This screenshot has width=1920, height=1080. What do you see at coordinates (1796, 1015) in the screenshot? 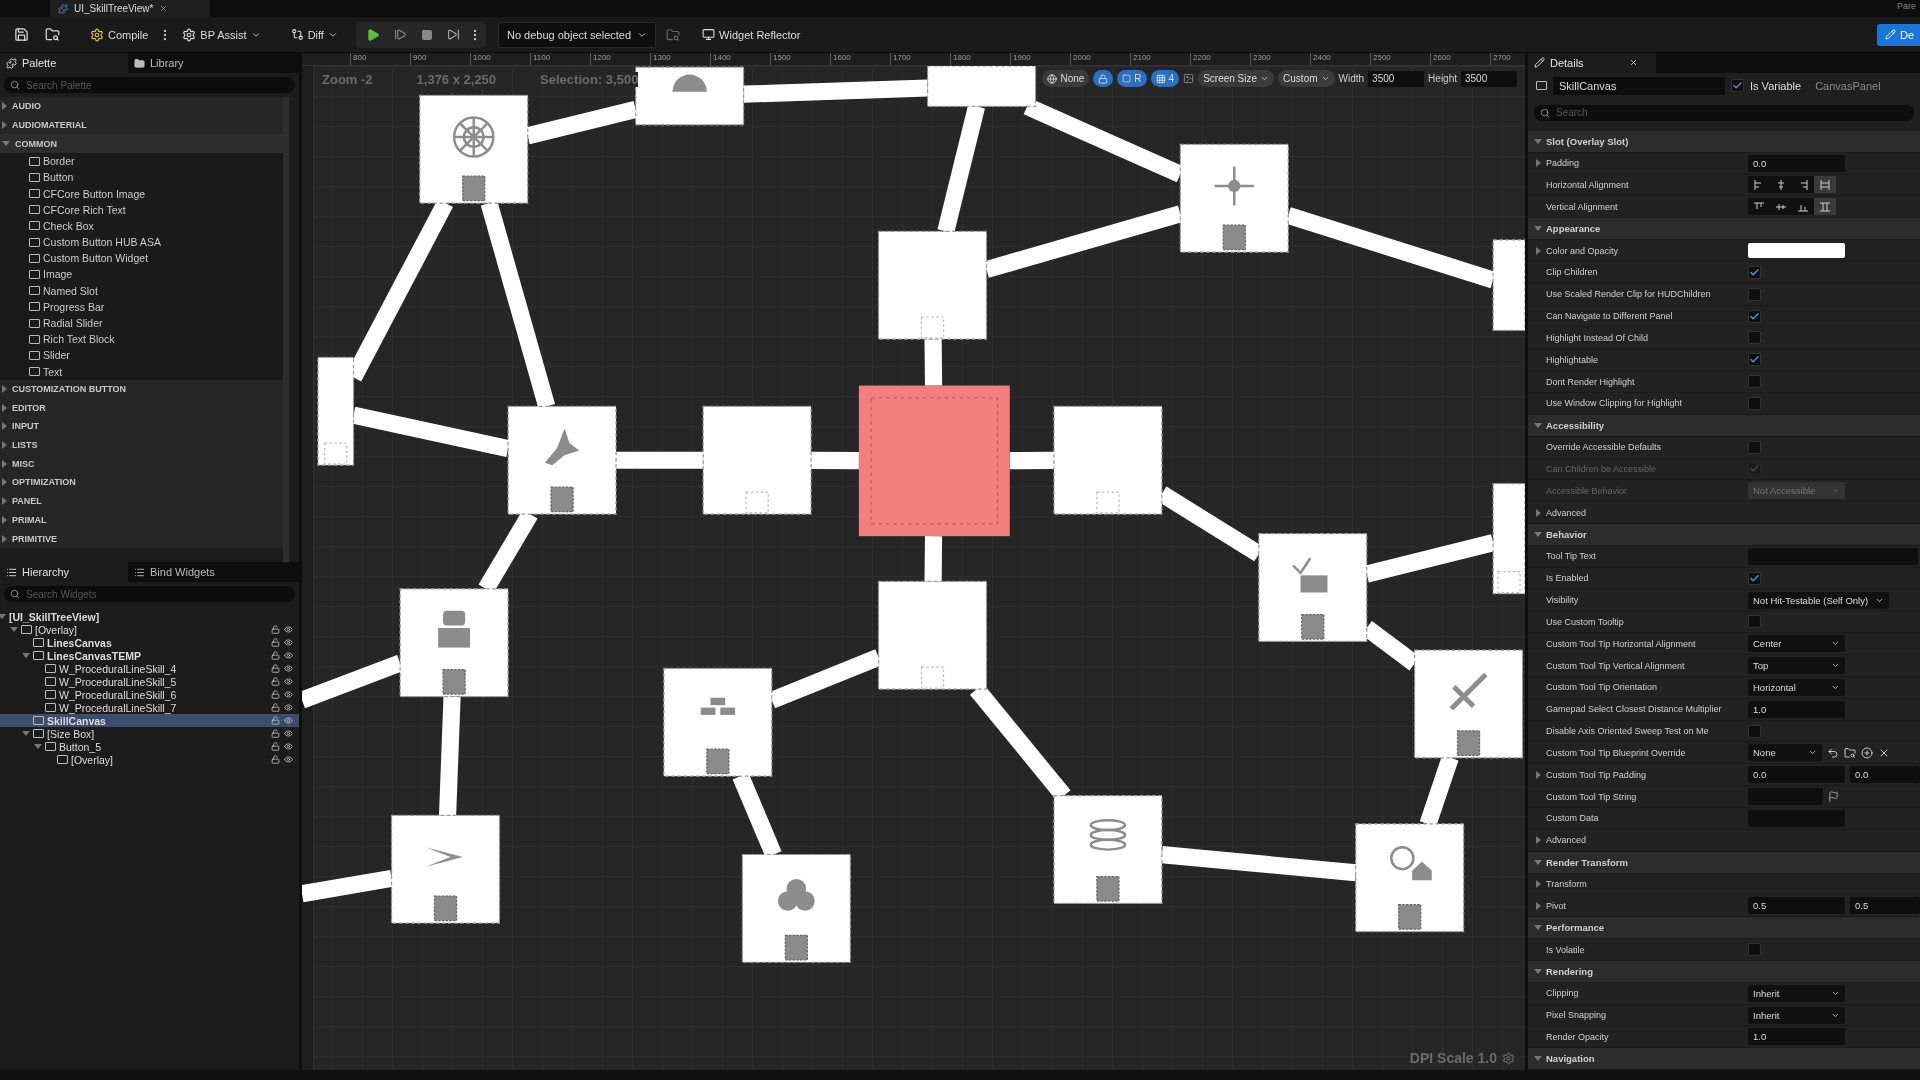
I see `dropdown: Inherit` at bounding box center [1796, 1015].